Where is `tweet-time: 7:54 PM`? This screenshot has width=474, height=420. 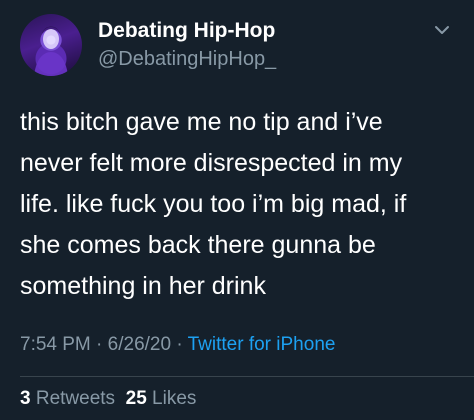
tweet-time: 7:54 PM is located at coordinates (55, 344).